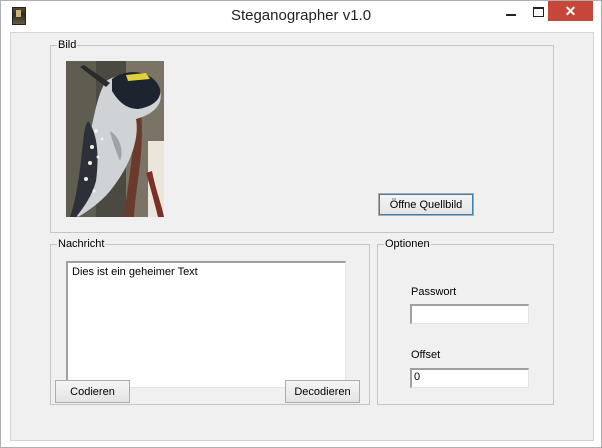 The image size is (602, 448). What do you see at coordinates (67, 45) in the screenshot?
I see `image-group-label: Bild` at bounding box center [67, 45].